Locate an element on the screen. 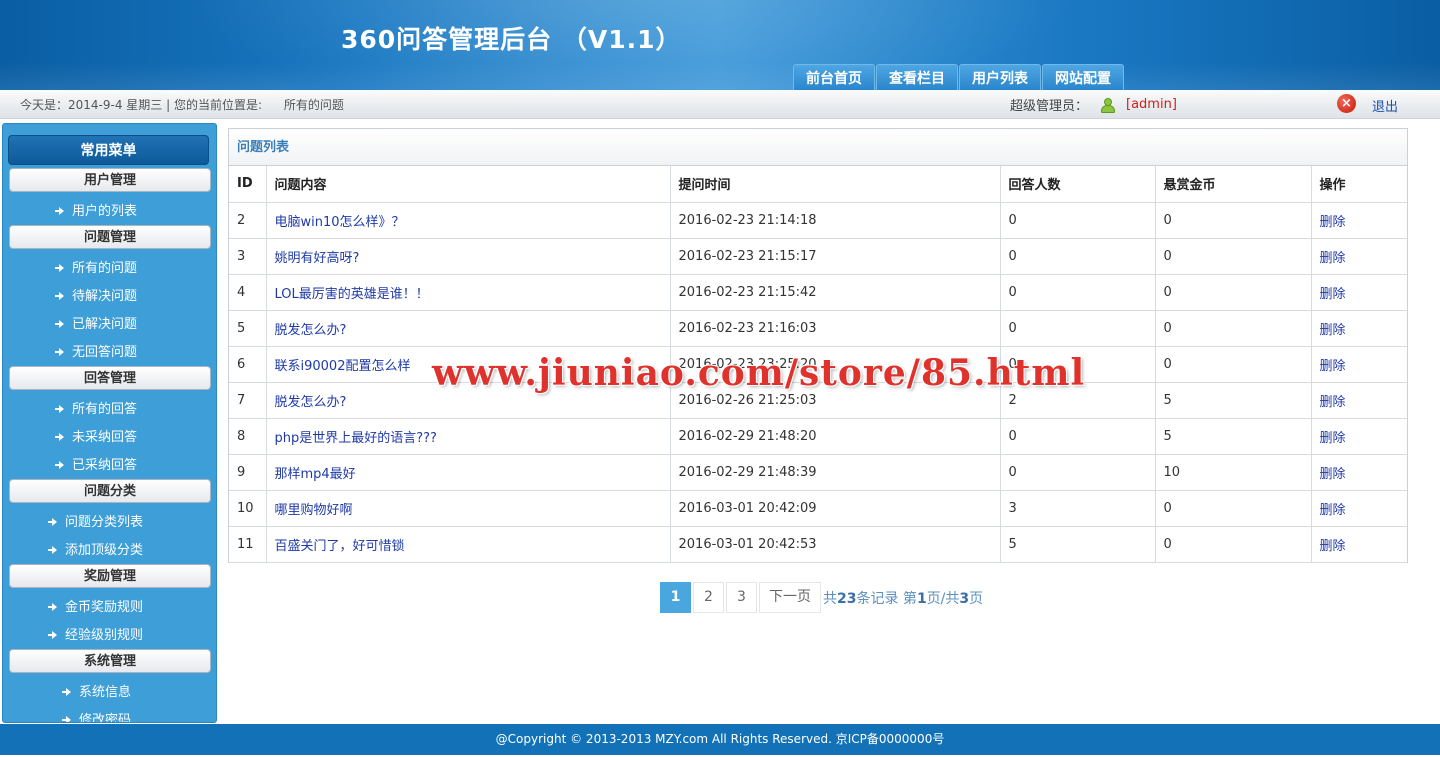  page-3-button: 3 is located at coordinates (741, 597).